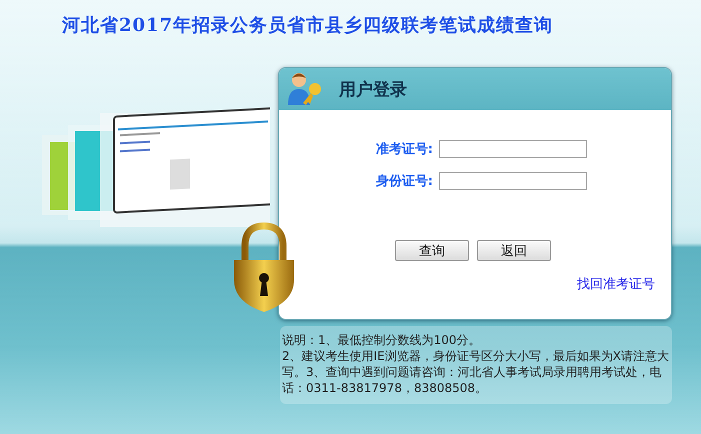 This screenshot has width=701, height=434. What do you see at coordinates (373, 89) in the screenshot?
I see `panel-title: 用户登录` at bounding box center [373, 89].